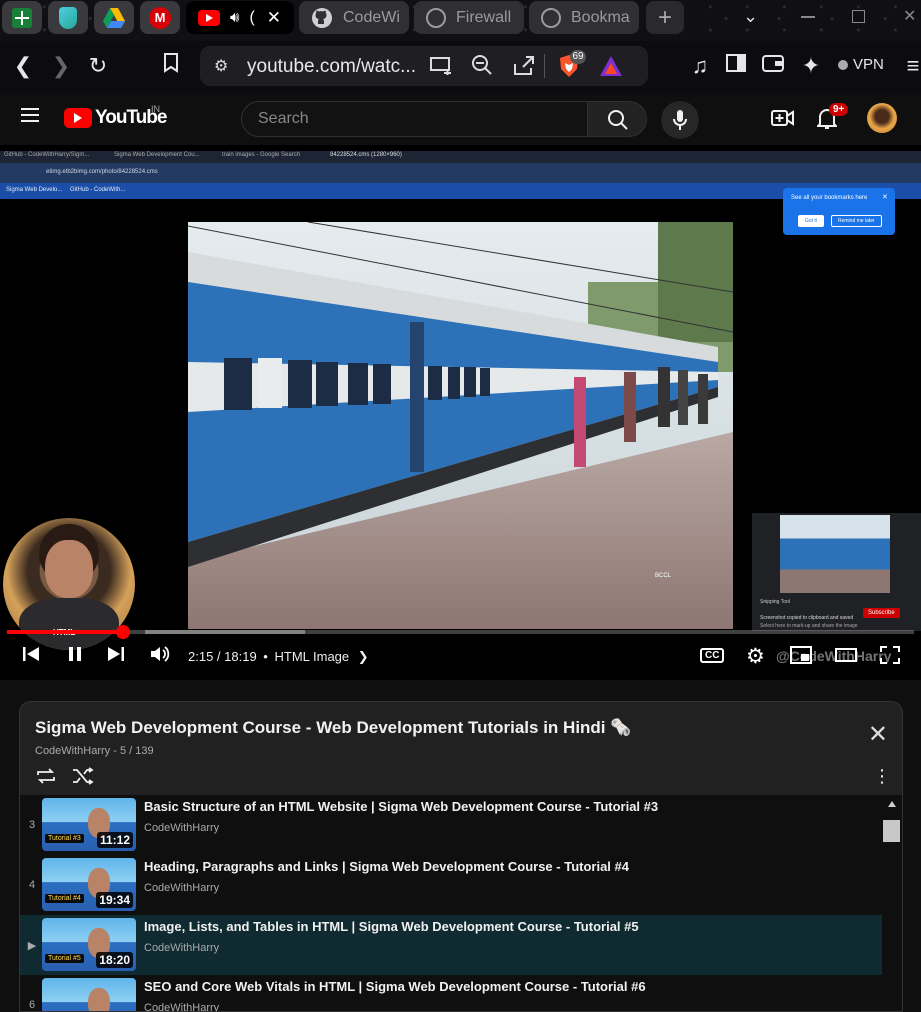 This screenshot has height=1012, width=921. Describe the element at coordinates (878, 734) in the screenshot. I see `close-icon: ✕` at that location.